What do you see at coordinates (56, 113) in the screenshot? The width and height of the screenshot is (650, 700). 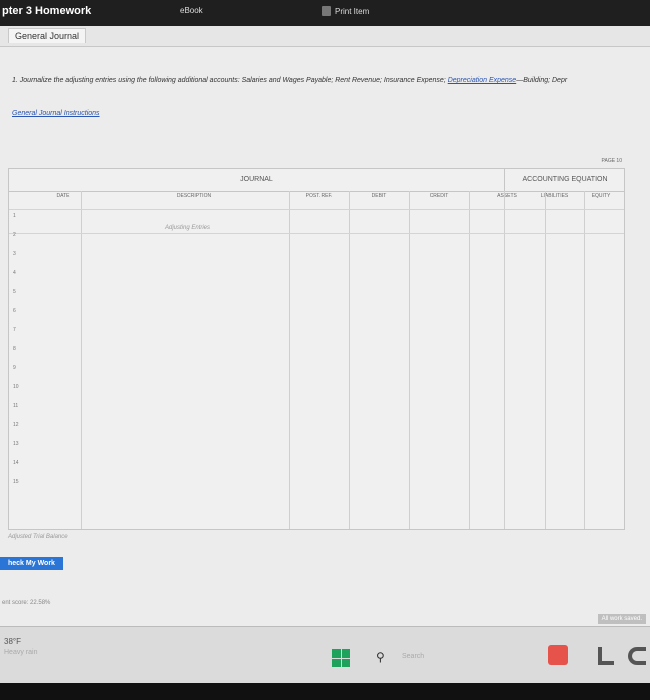 I see `general-journal-instructions-link: General Journal Instructions` at bounding box center [56, 113].